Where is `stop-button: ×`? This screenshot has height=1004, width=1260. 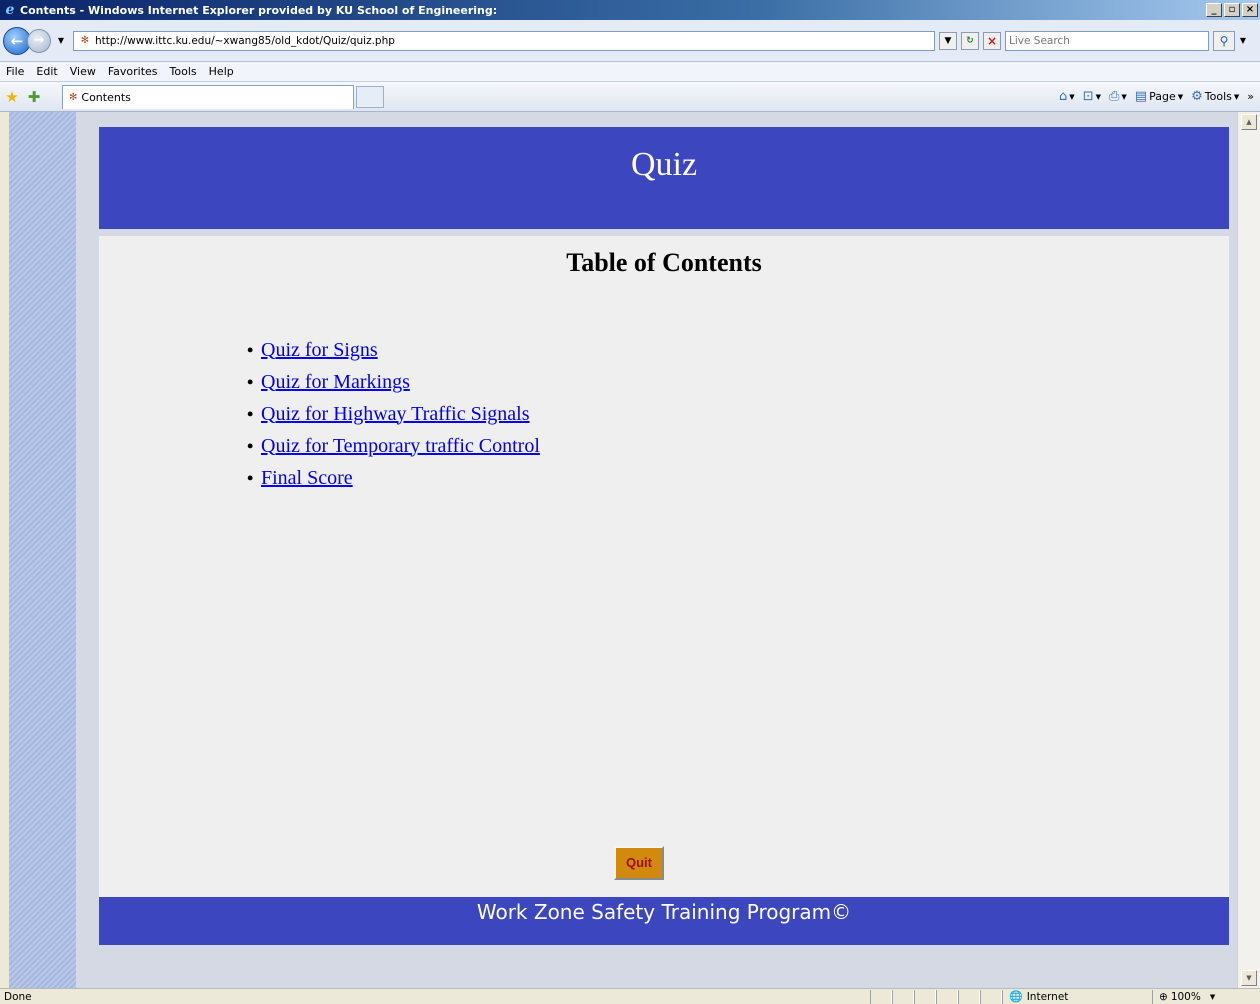 stop-button: × is located at coordinates (992, 40).